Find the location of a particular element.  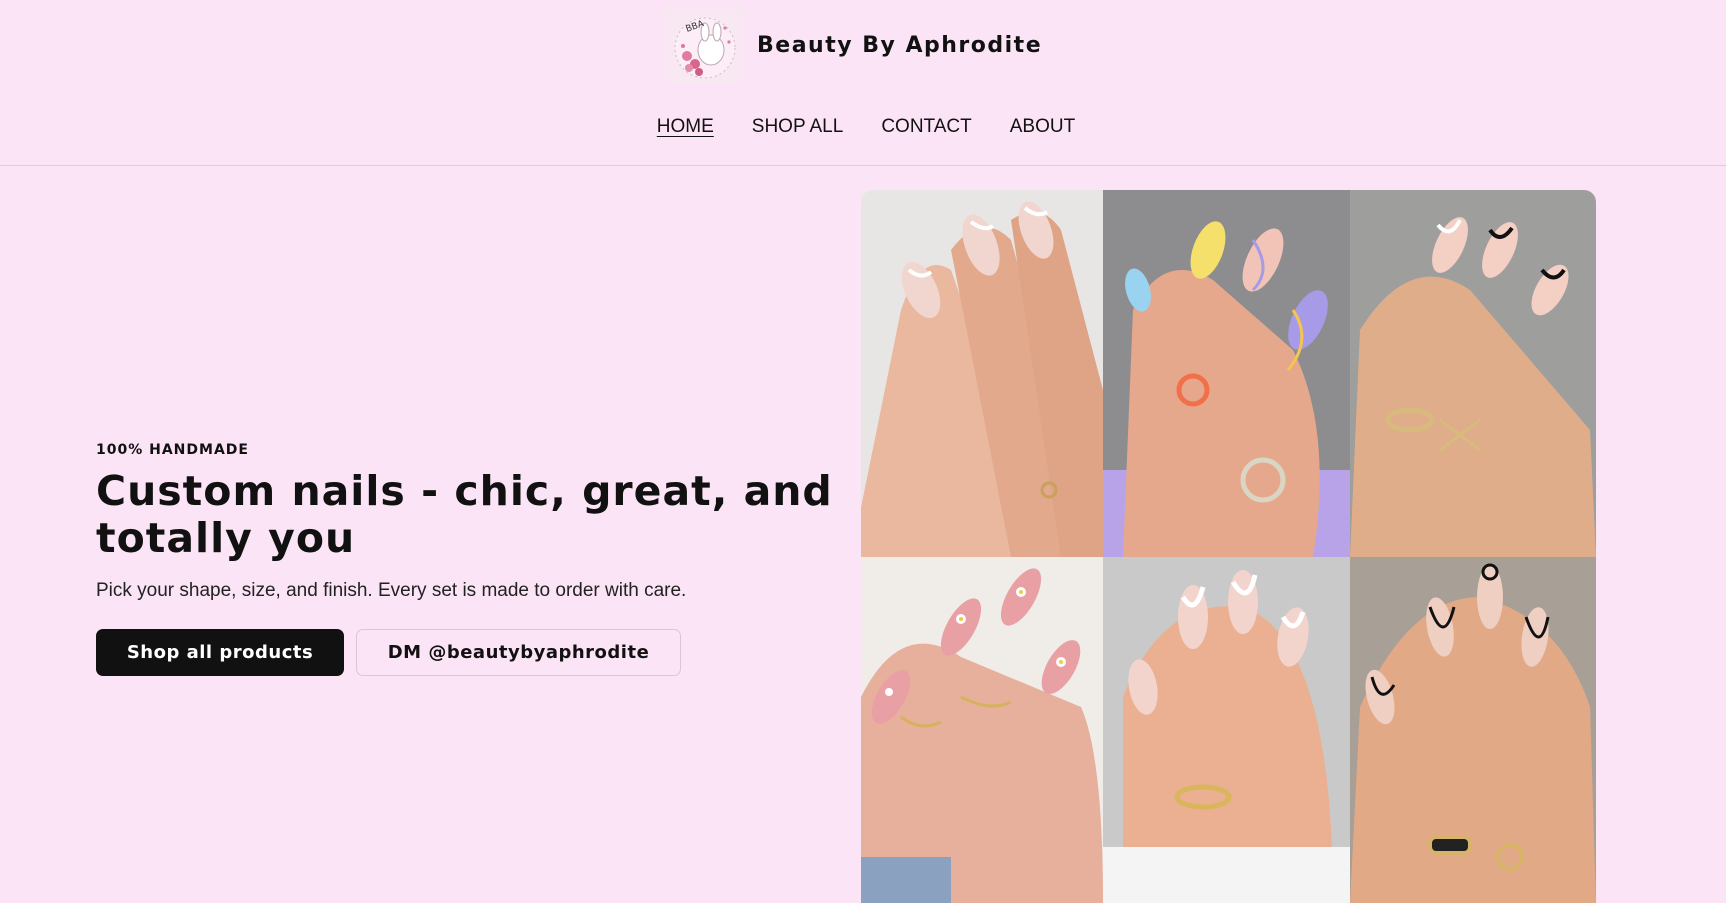

brand: BBA Beauty By Aphrodite is located at coordinates (853, 45).